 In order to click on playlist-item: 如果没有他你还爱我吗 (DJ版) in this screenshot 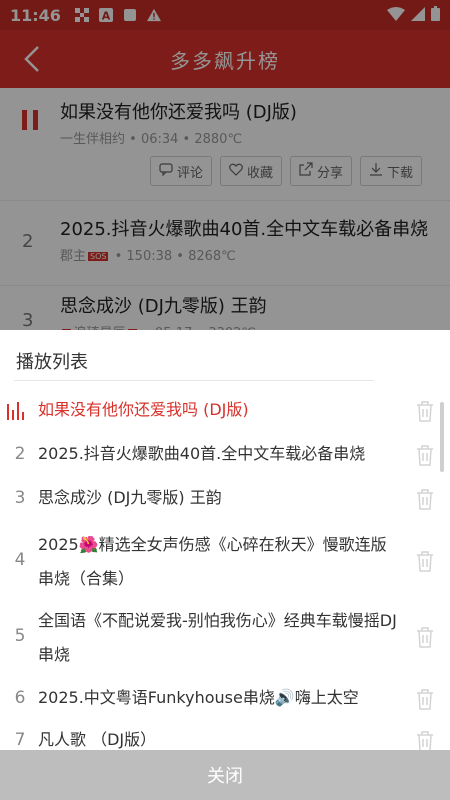, I will do `click(216, 410)`.